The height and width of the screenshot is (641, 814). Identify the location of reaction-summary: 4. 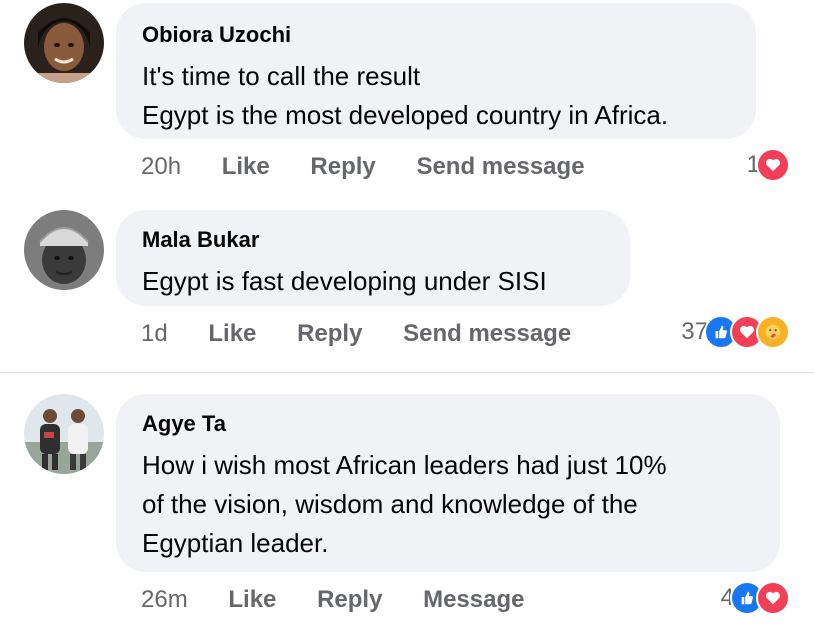
(755, 598).